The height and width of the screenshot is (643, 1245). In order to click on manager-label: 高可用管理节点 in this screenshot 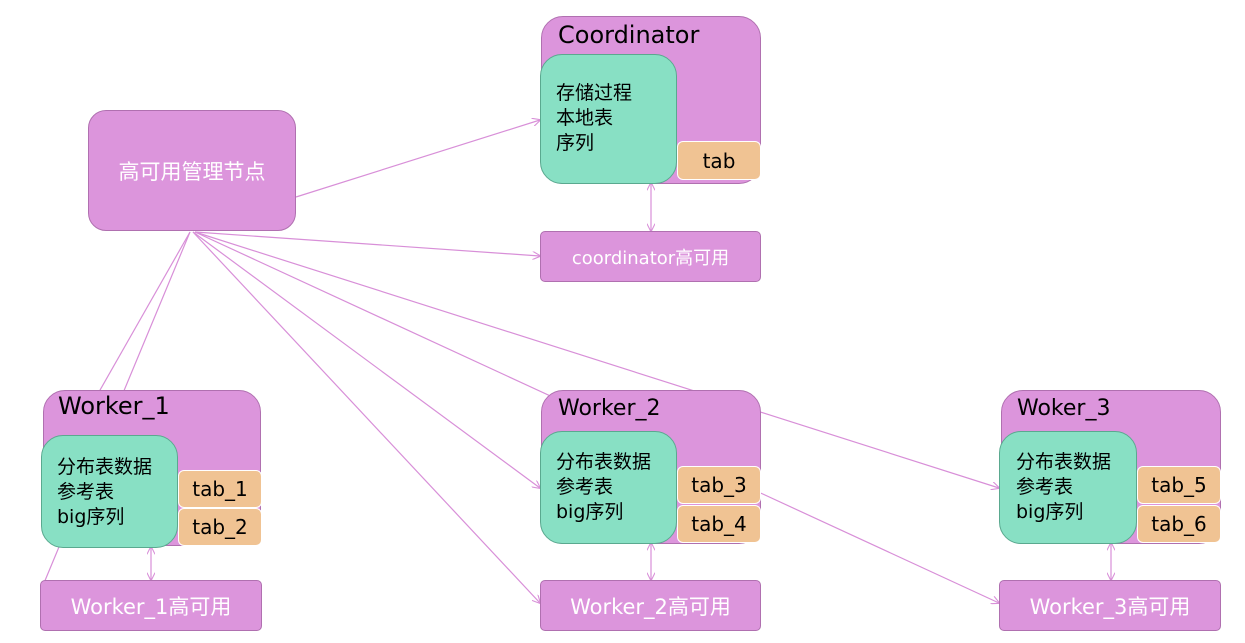, I will do `click(192, 171)`.